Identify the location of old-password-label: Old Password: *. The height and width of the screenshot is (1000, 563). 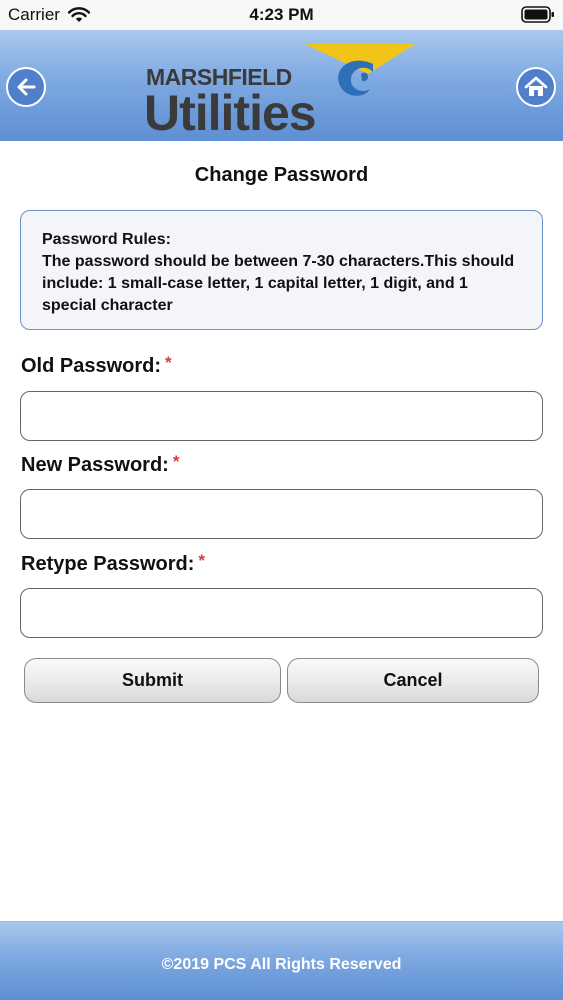
(96, 365).